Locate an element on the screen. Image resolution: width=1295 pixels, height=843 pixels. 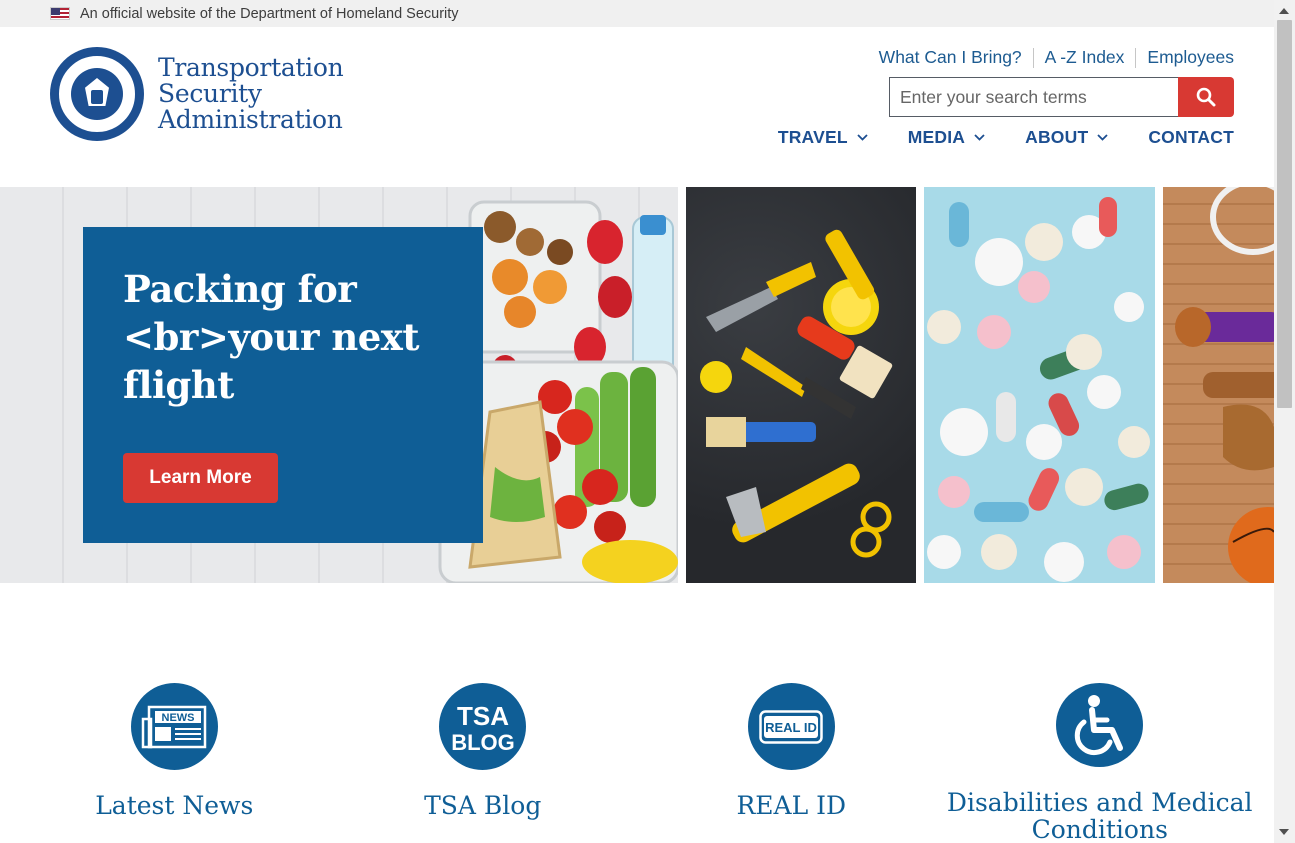
sports-illustration is located at coordinates (1224, 385).